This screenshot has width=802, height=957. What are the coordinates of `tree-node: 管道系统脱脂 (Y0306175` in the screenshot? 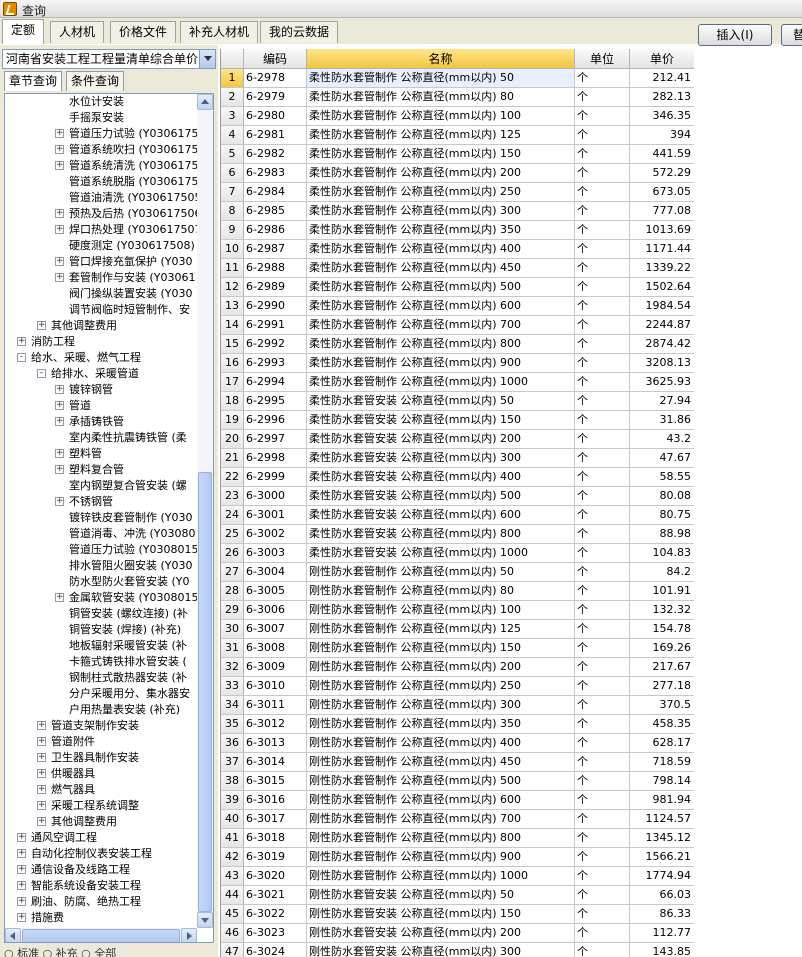 It's located at (101, 182).